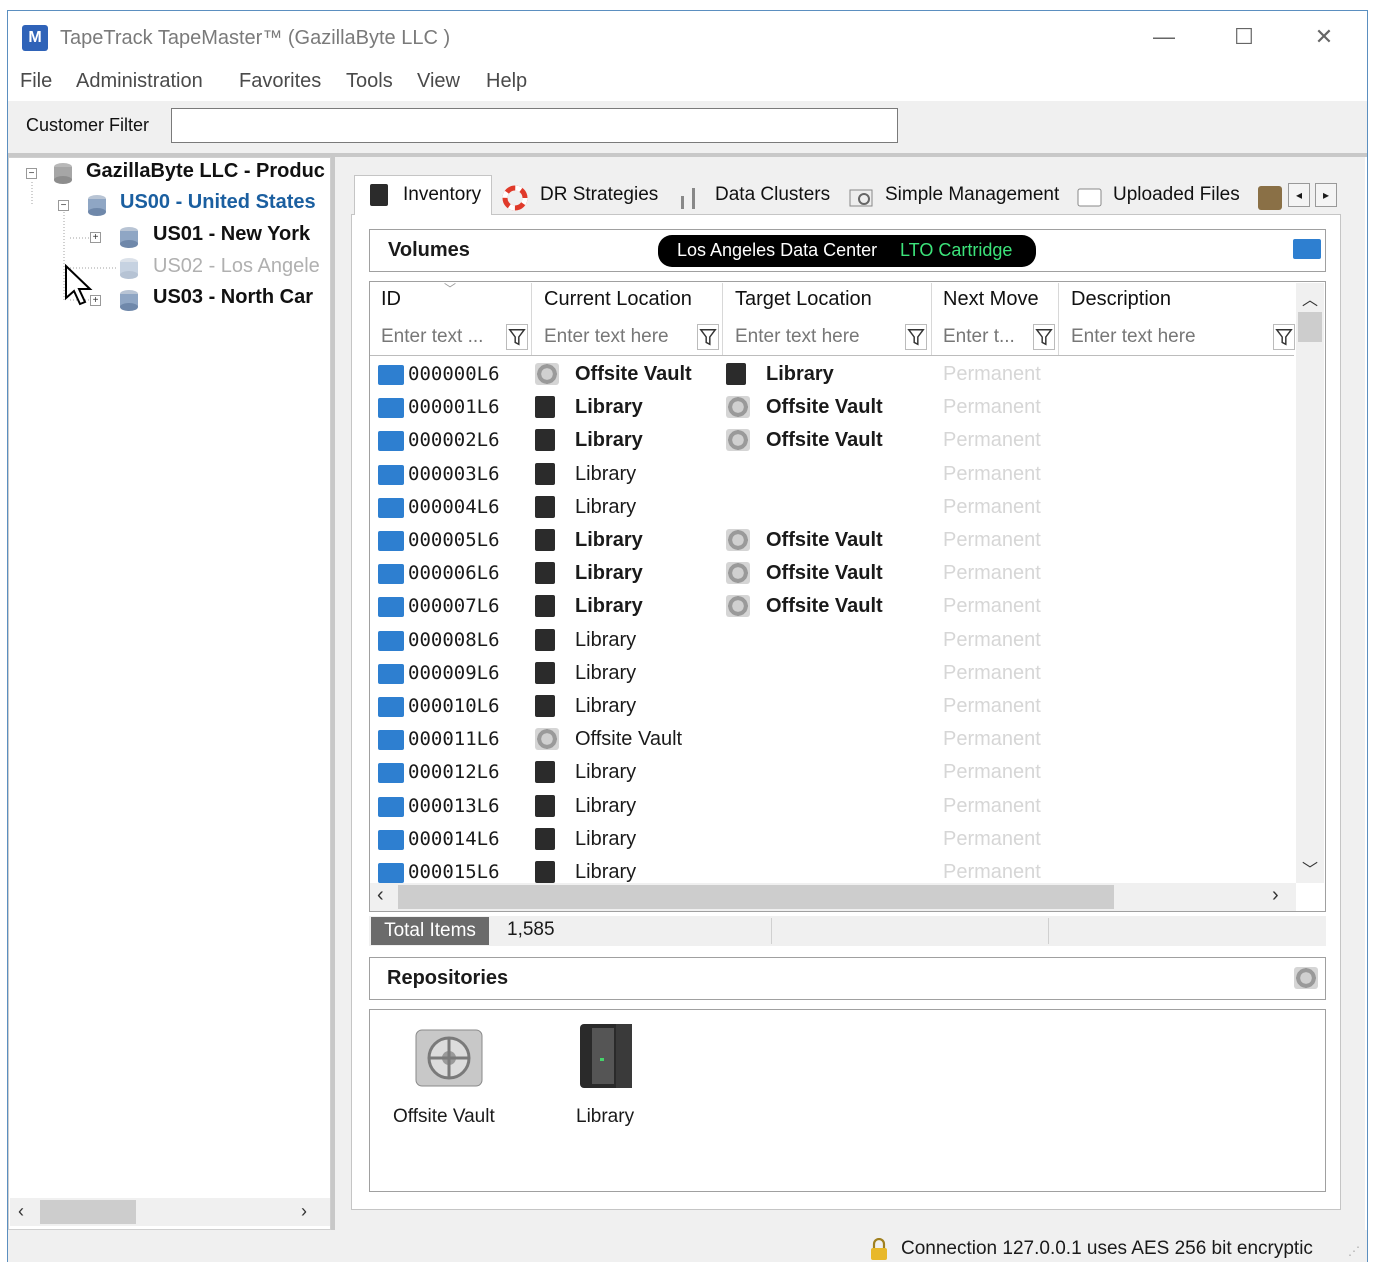 This screenshot has width=1375, height=1262. What do you see at coordinates (1310, 868) in the screenshot?
I see `scroll-down-arrow-icon: ﹀` at bounding box center [1310, 868].